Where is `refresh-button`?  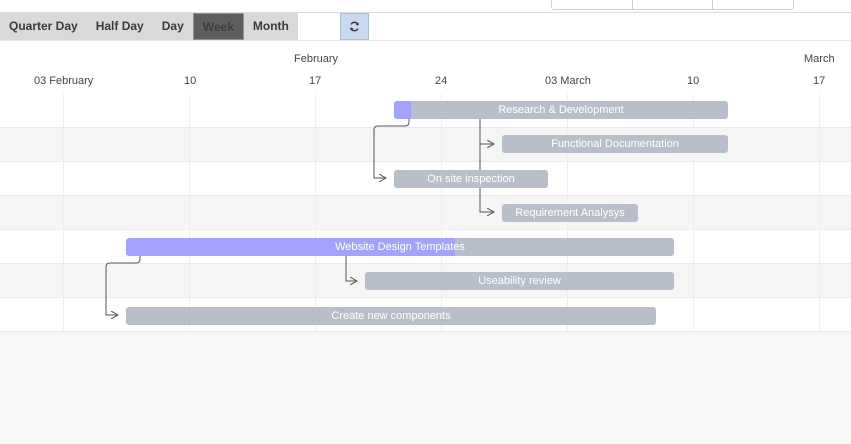 refresh-button is located at coordinates (354, 26).